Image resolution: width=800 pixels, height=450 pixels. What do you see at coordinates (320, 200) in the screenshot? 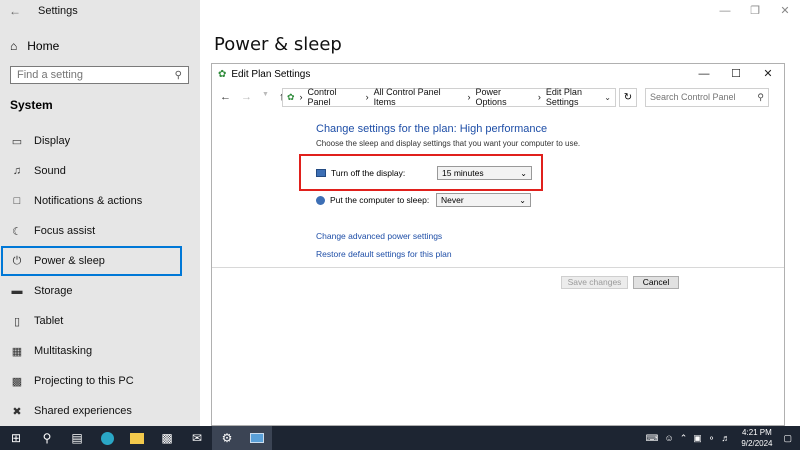
I see `sleep-icon` at bounding box center [320, 200].